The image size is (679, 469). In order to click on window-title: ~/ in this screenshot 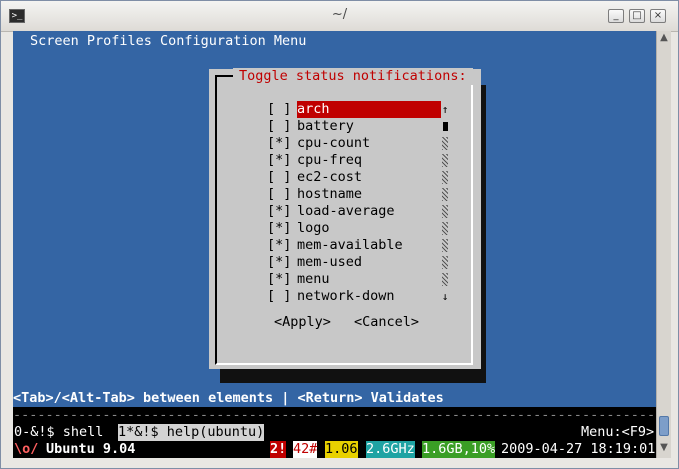, I will do `click(339, 14)`.